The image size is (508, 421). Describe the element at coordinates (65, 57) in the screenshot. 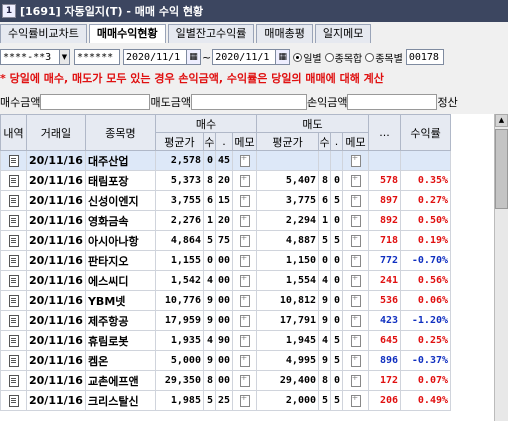

I see `account-dropdown-icon: ▼` at that location.